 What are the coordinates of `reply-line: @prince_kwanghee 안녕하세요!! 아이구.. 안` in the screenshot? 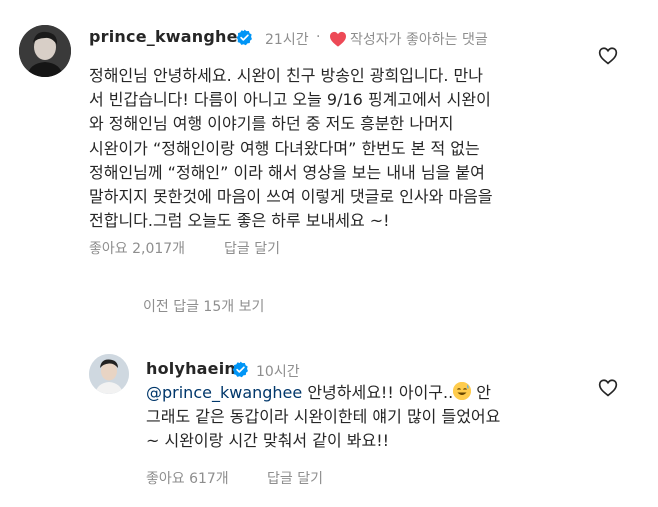 It's located at (323, 393).